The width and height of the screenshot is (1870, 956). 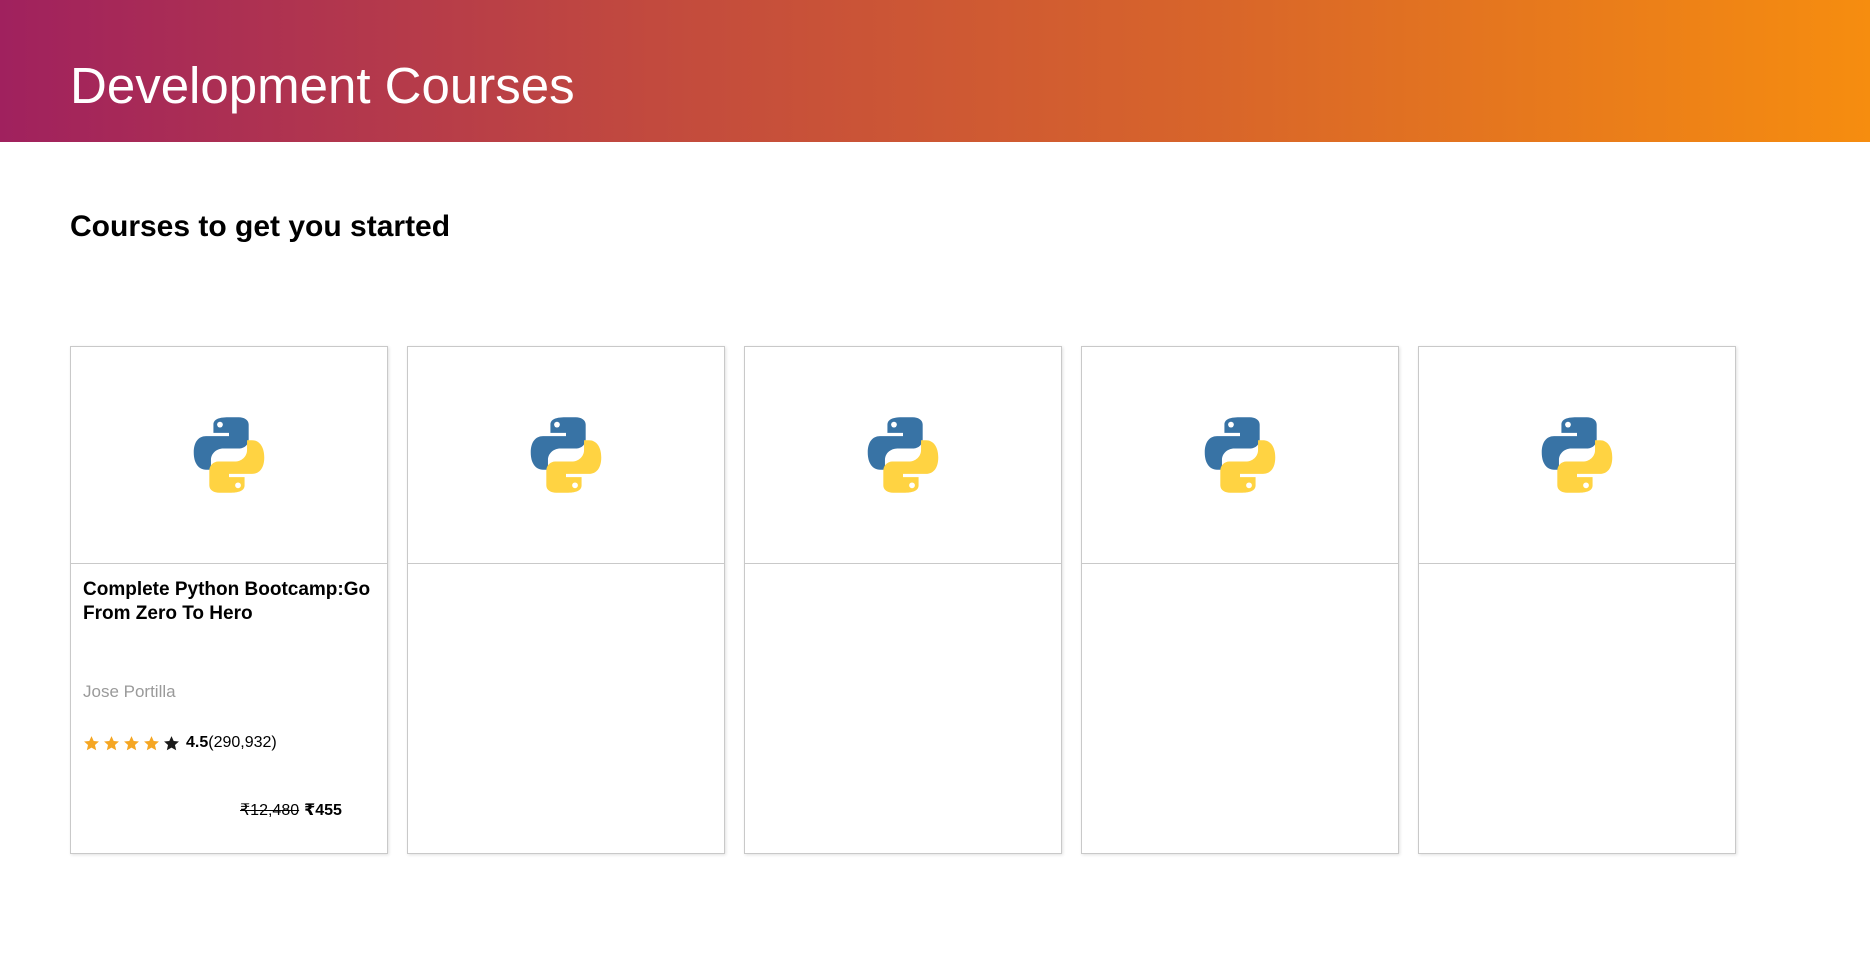 I want to click on course-price: ₹12,480 ₹455, so click(x=291, y=810).